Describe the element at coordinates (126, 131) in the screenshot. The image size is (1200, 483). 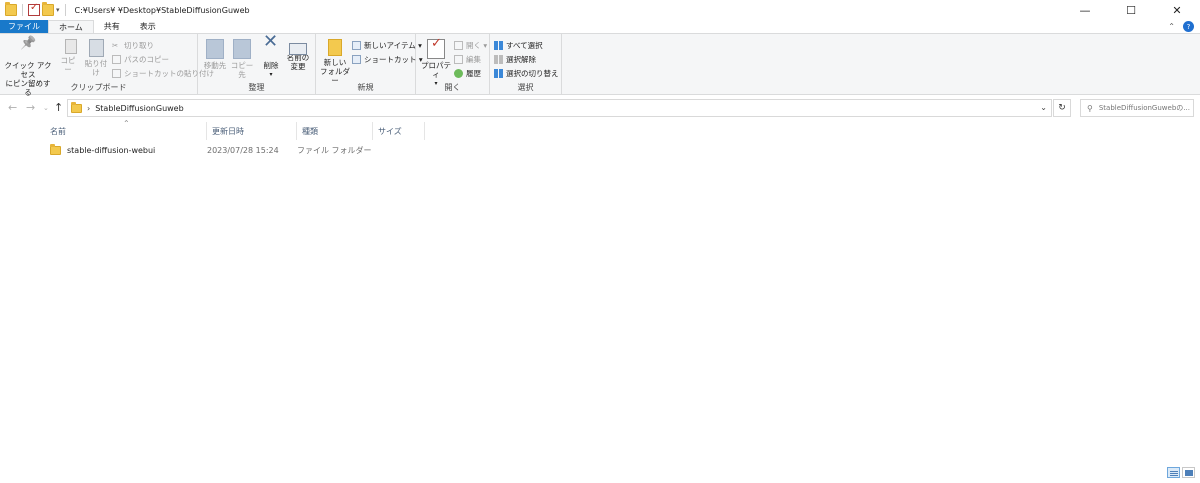
I see `column-header-name: 名前` at that location.